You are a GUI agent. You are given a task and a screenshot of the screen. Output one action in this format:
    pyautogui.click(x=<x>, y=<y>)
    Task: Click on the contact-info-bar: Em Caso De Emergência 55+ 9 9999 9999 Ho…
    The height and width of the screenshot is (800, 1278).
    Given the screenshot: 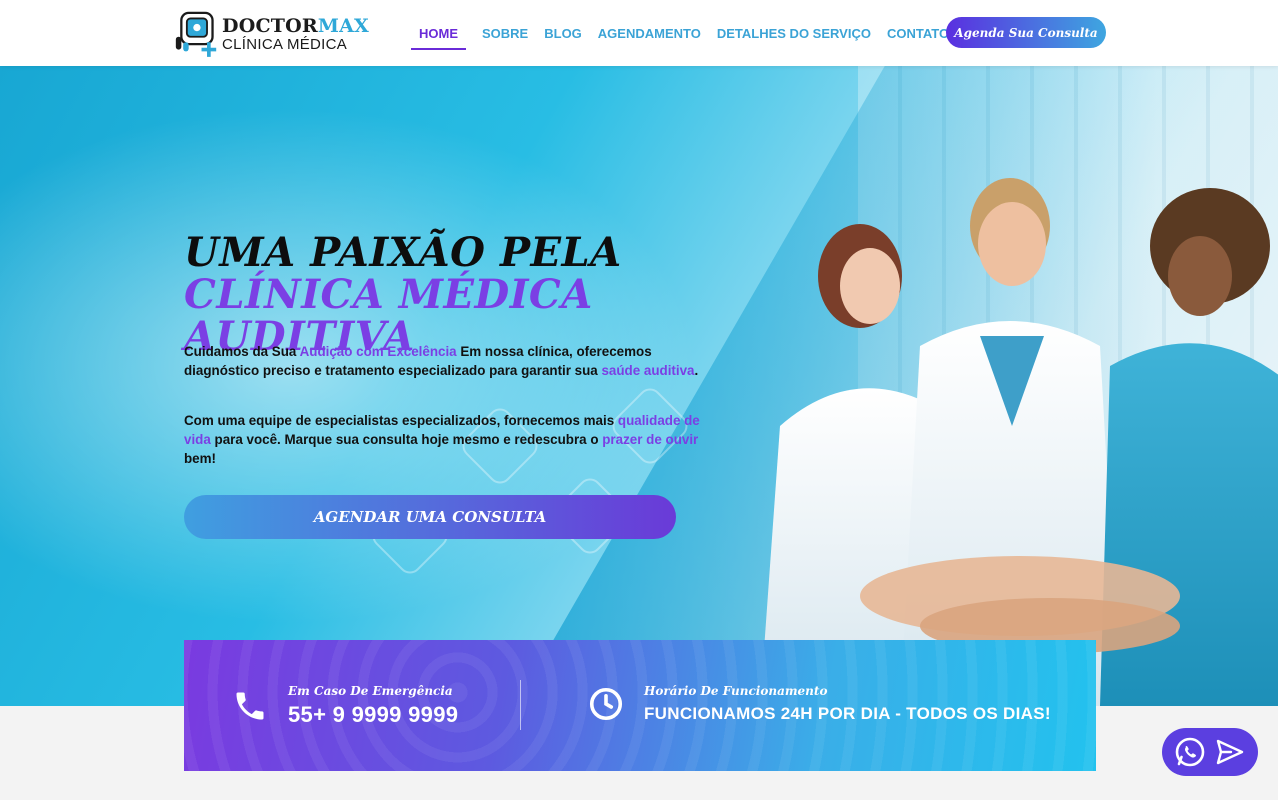 What is the action you would take?
    pyautogui.click(x=640, y=705)
    